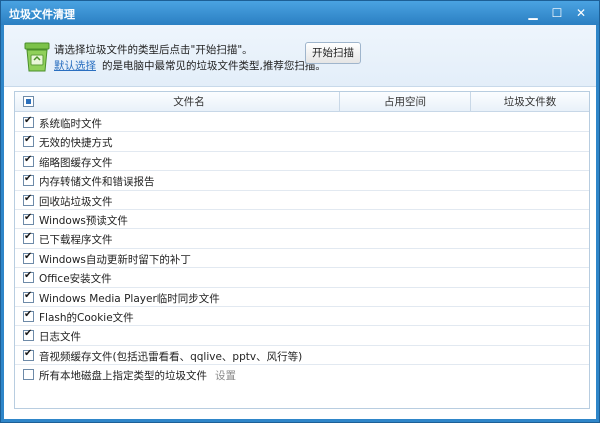  I want to click on item-label: 所有本地磁盘上指定类型的垃圾文件 设置, so click(137, 375).